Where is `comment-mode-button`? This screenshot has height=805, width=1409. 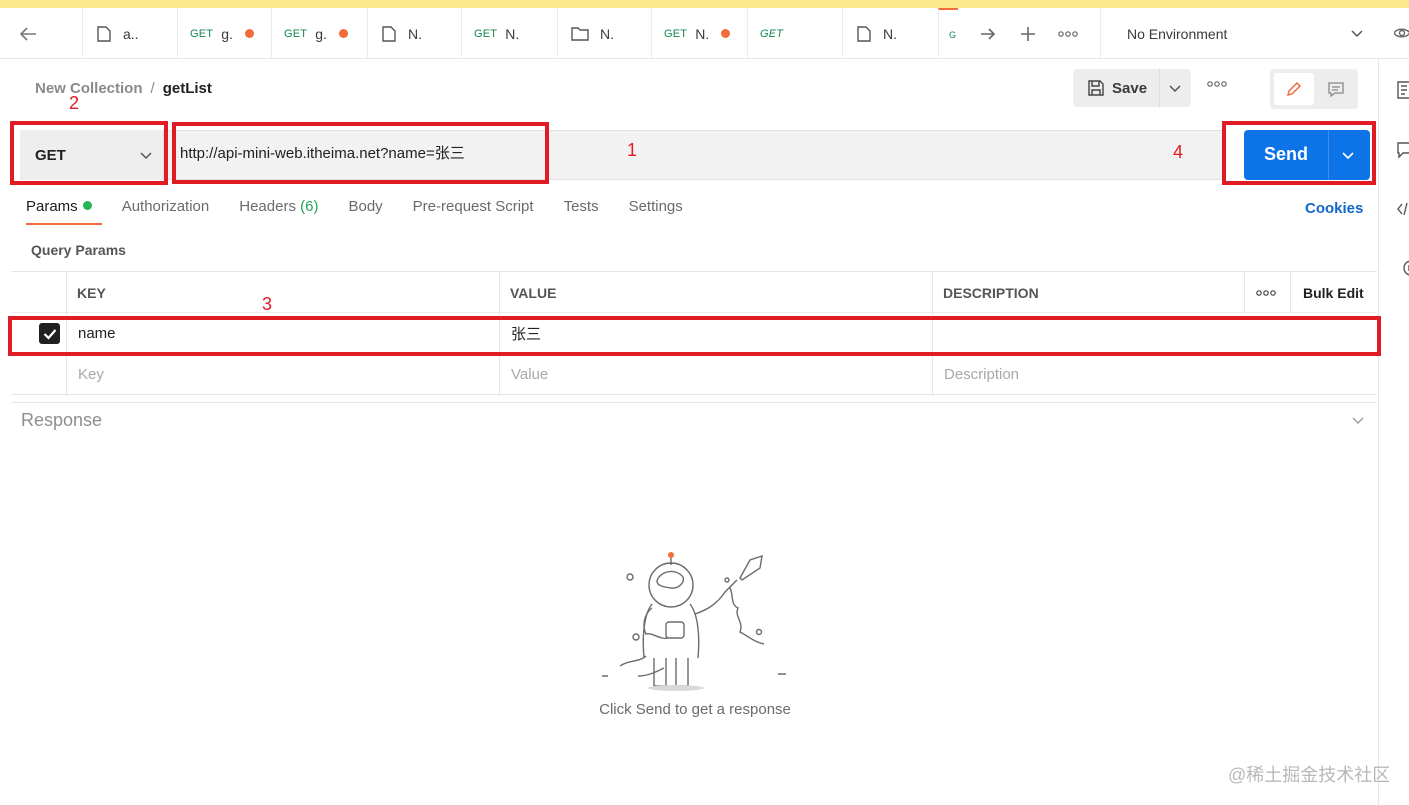 comment-mode-button is located at coordinates (1336, 89).